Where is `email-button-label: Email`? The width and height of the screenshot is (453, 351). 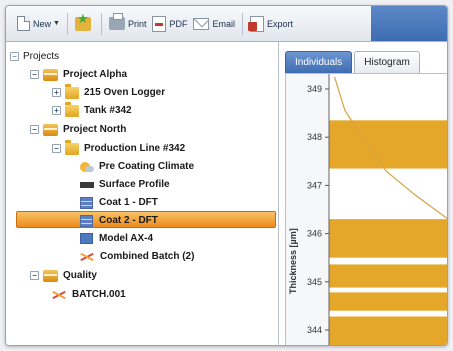
email-button-label: Email is located at coordinates (223, 23).